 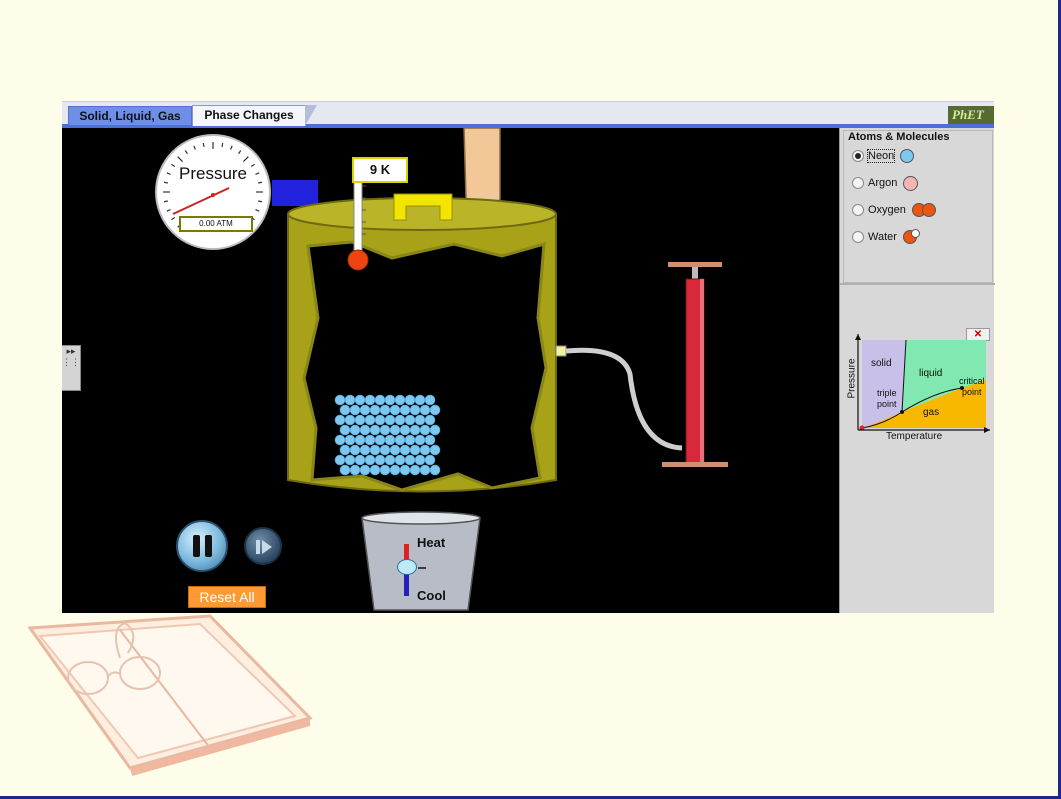 What do you see at coordinates (887, 210) in the screenshot?
I see `radio-label: Oxygen` at bounding box center [887, 210].